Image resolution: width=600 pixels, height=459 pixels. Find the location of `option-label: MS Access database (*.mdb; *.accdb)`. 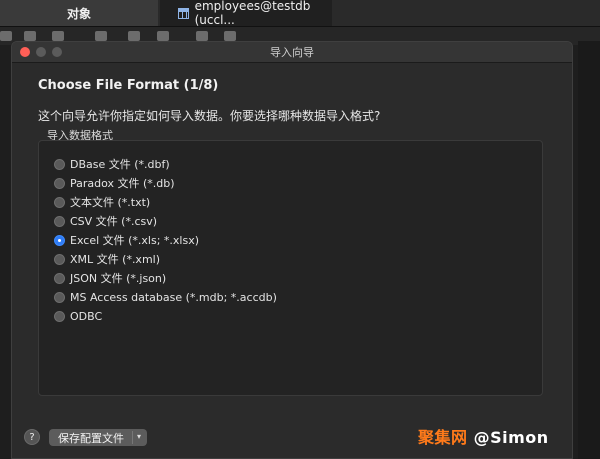

option-label: MS Access database (*.mdb; *.accdb) is located at coordinates (173, 297).